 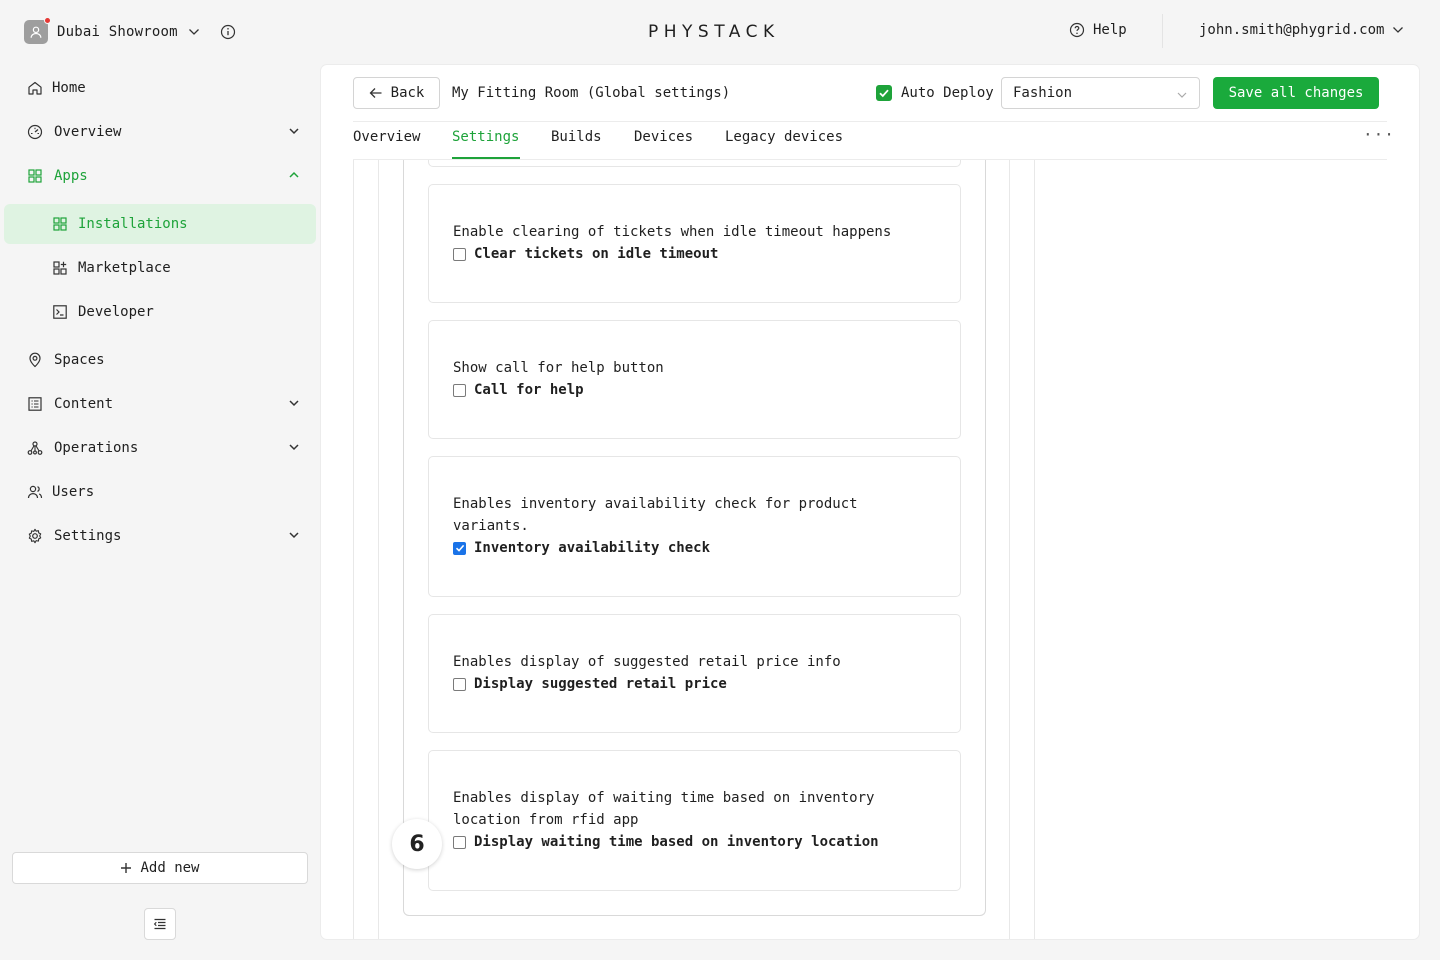 I want to click on workspace-switcher: Dubai Showroom, so click(x=130, y=30).